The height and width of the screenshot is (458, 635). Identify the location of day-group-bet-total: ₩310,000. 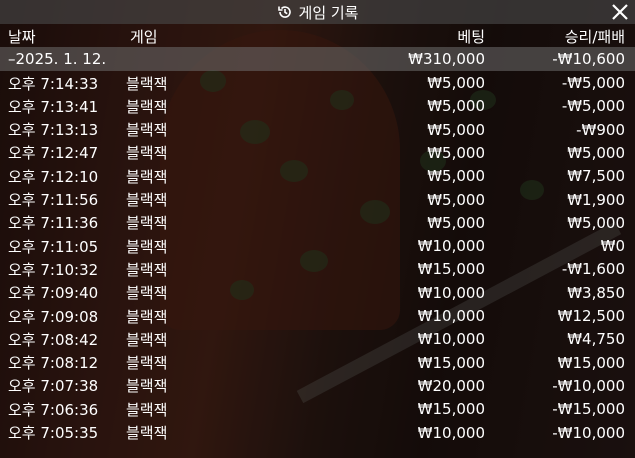
(446, 59).